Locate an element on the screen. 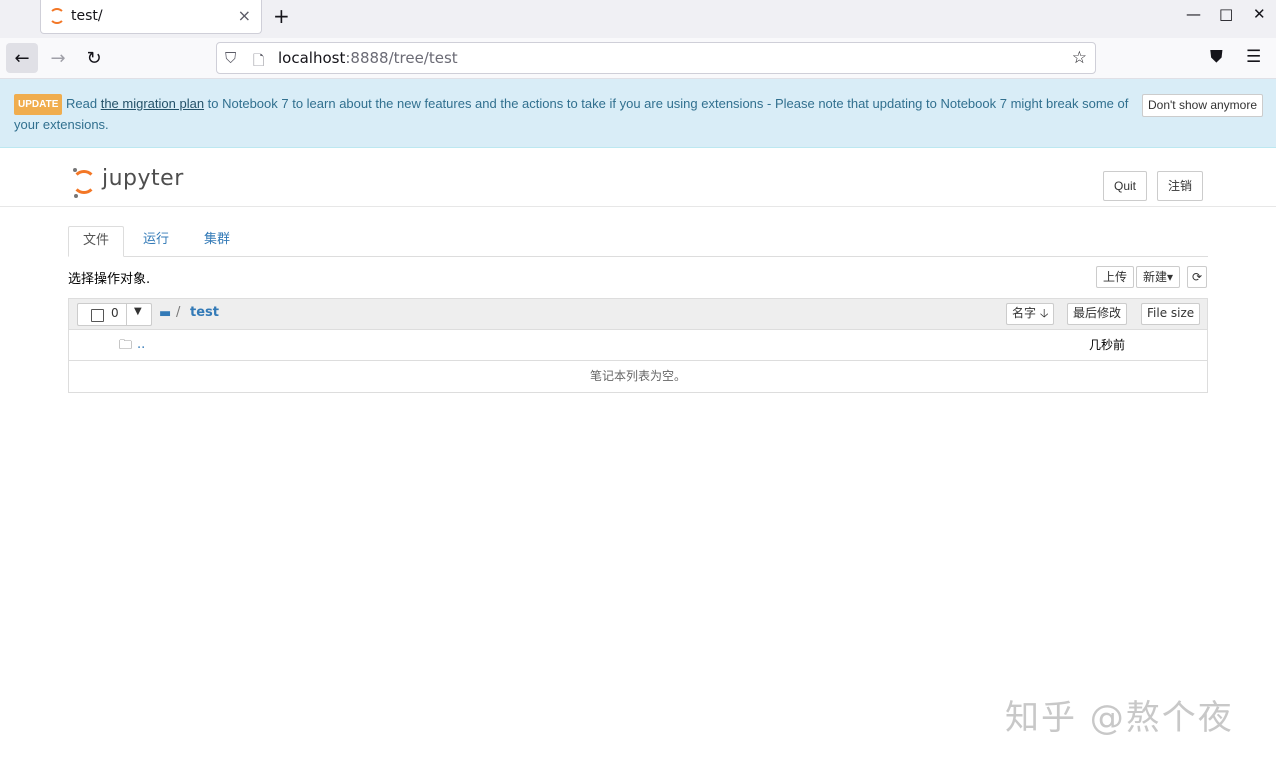  jupyter-logo-text: jupyter is located at coordinates (143, 178).